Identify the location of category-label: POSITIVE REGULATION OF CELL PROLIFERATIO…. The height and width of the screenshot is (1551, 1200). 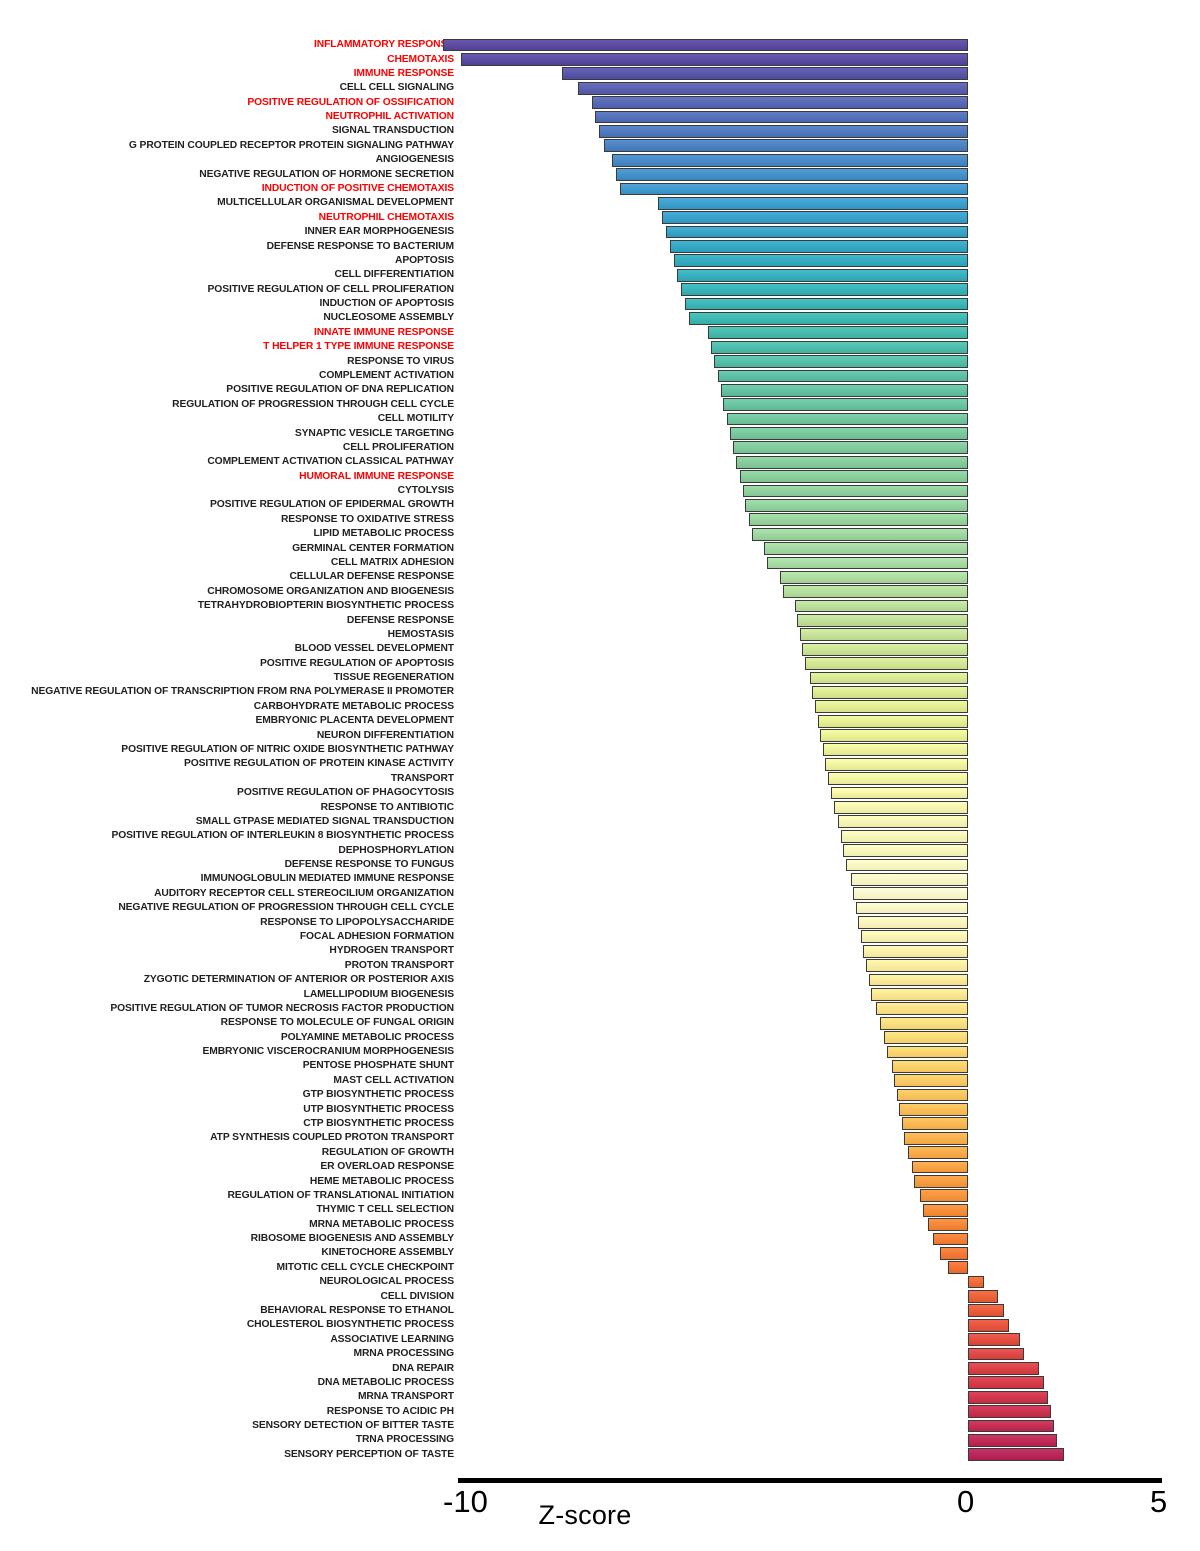
(331, 289).